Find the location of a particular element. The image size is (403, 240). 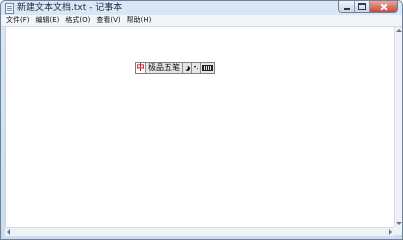

notepad-icon is located at coordinates (9, 8).